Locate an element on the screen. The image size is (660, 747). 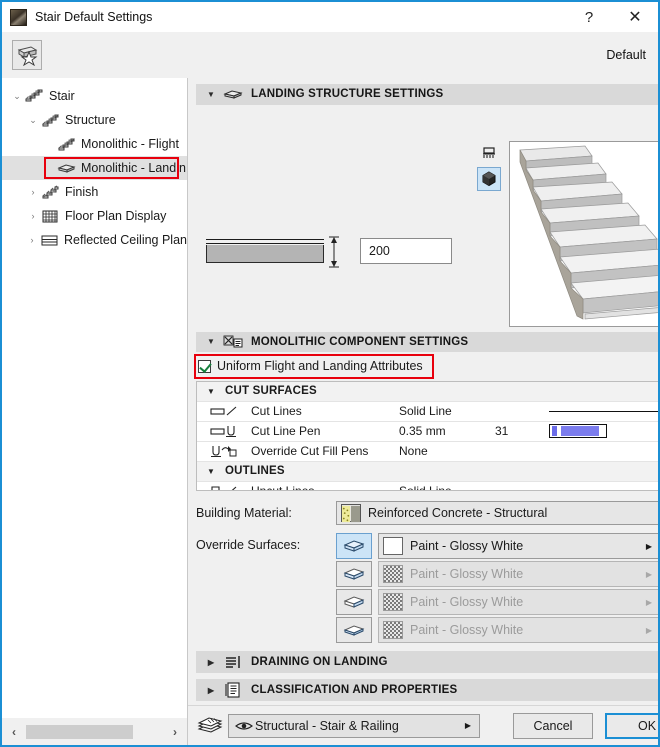
attribute-value-override-cut-fill-pens: None is located at coordinates (413, 451).